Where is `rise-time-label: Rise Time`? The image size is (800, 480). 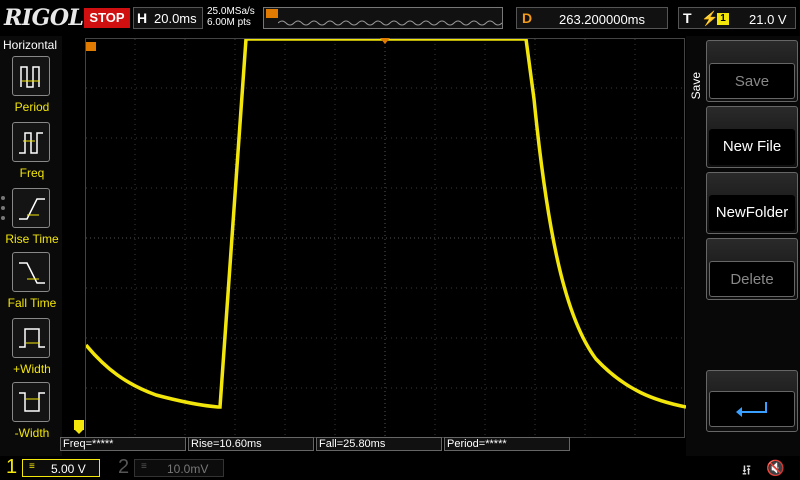
rise-time-label: Rise Time is located at coordinates (32, 239).